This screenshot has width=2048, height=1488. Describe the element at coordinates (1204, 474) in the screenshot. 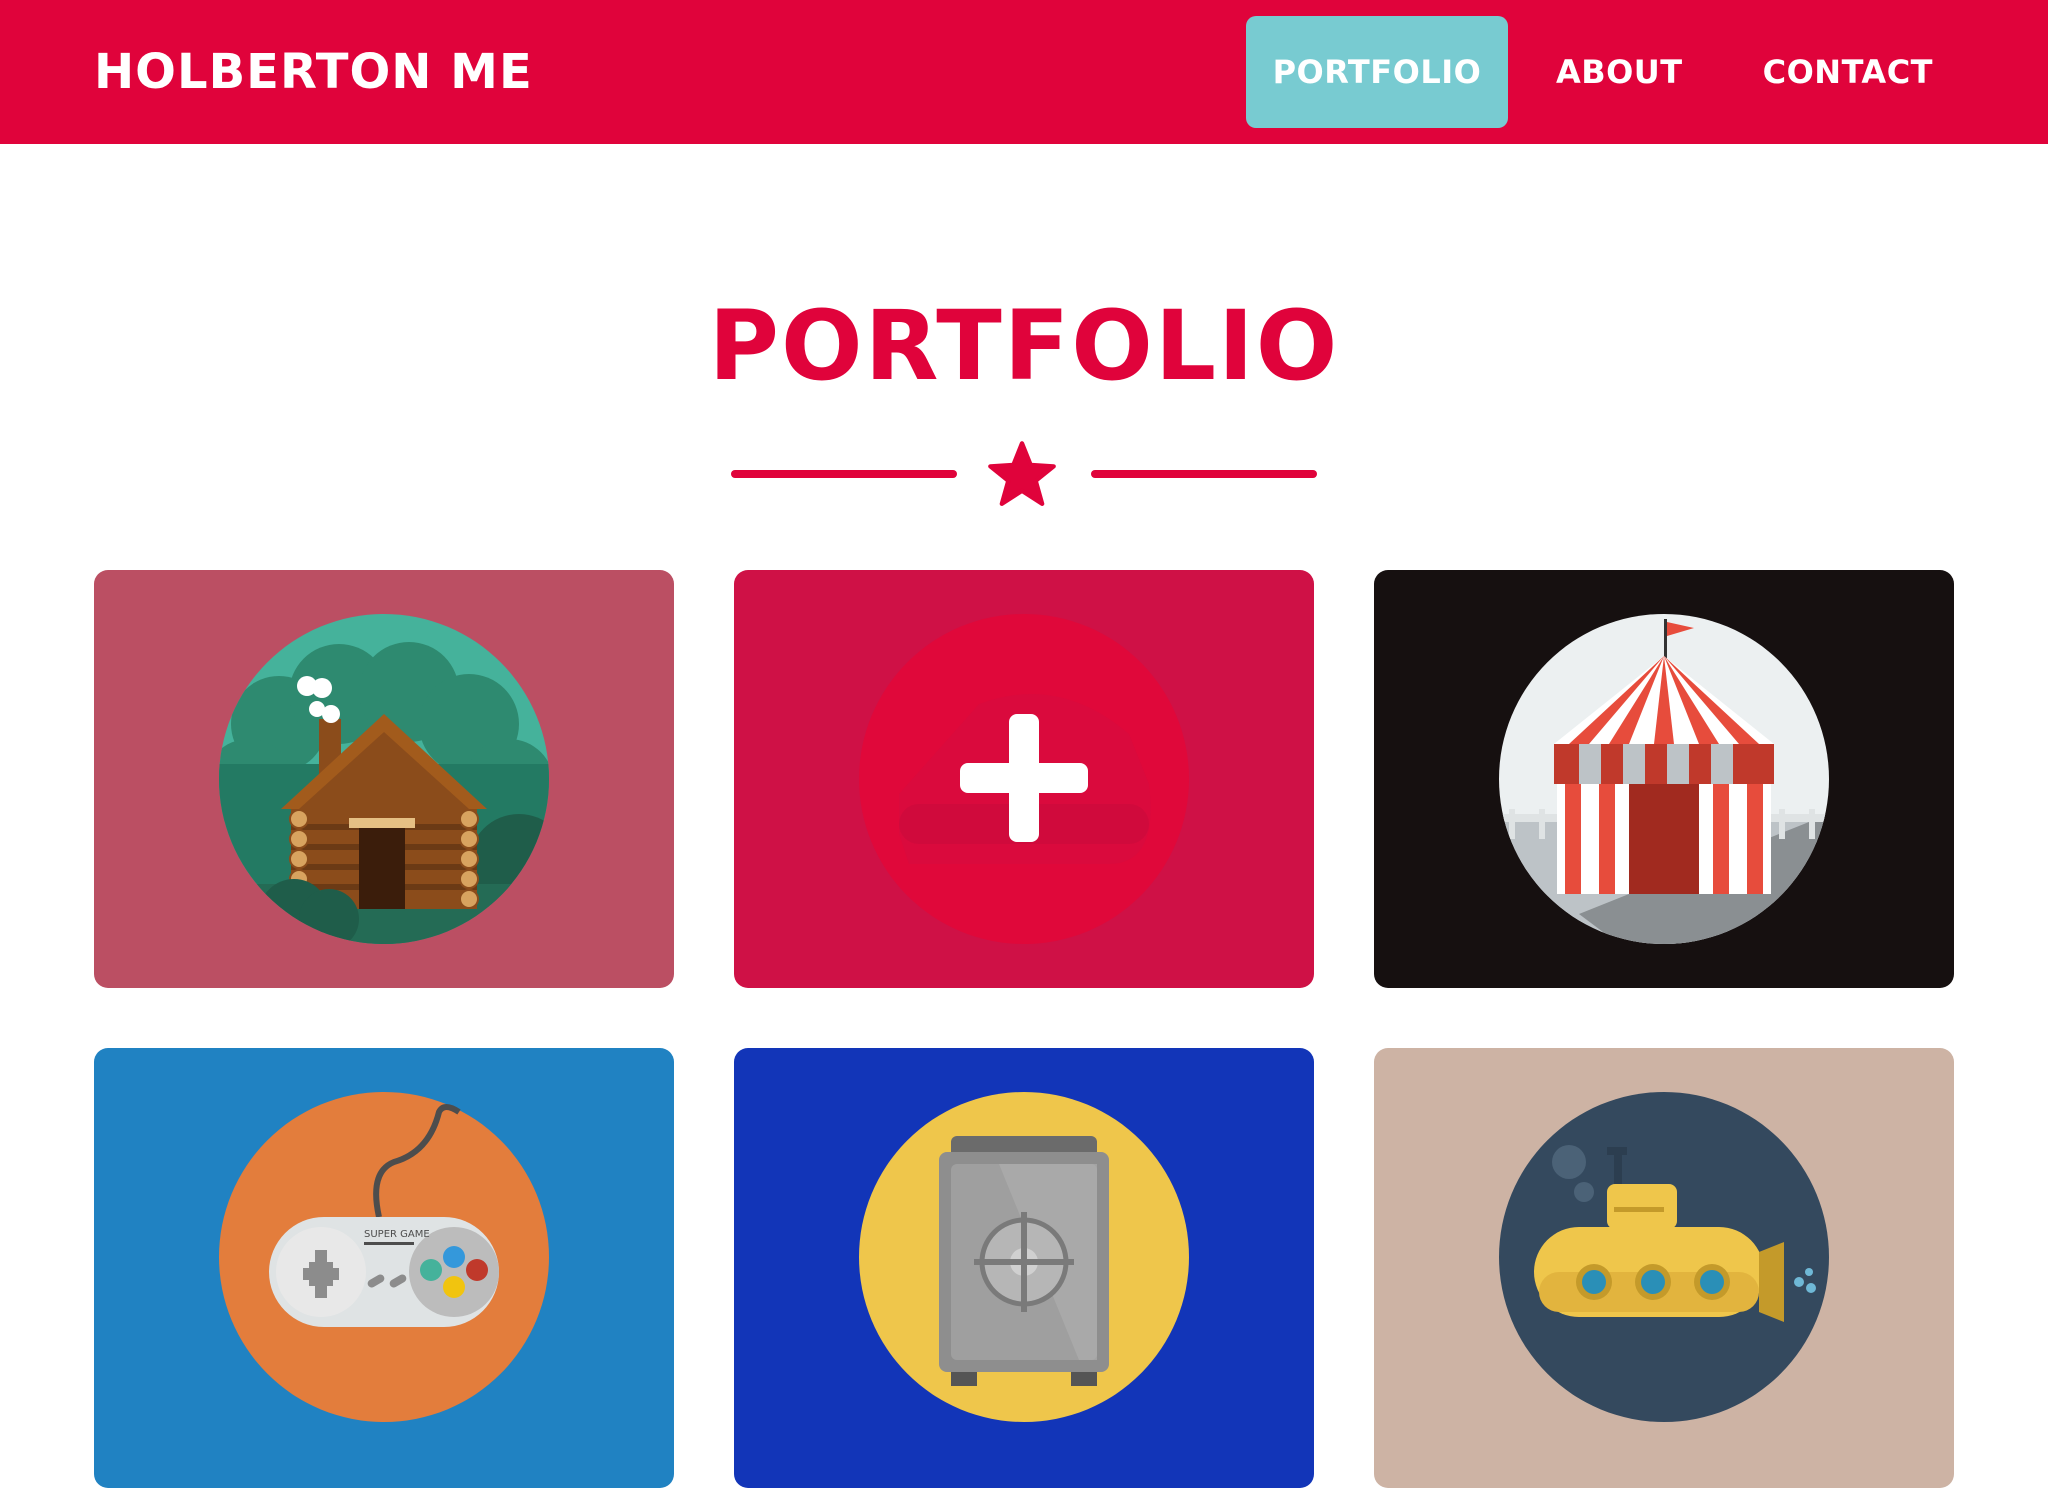

I see `divider-line-right` at that location.